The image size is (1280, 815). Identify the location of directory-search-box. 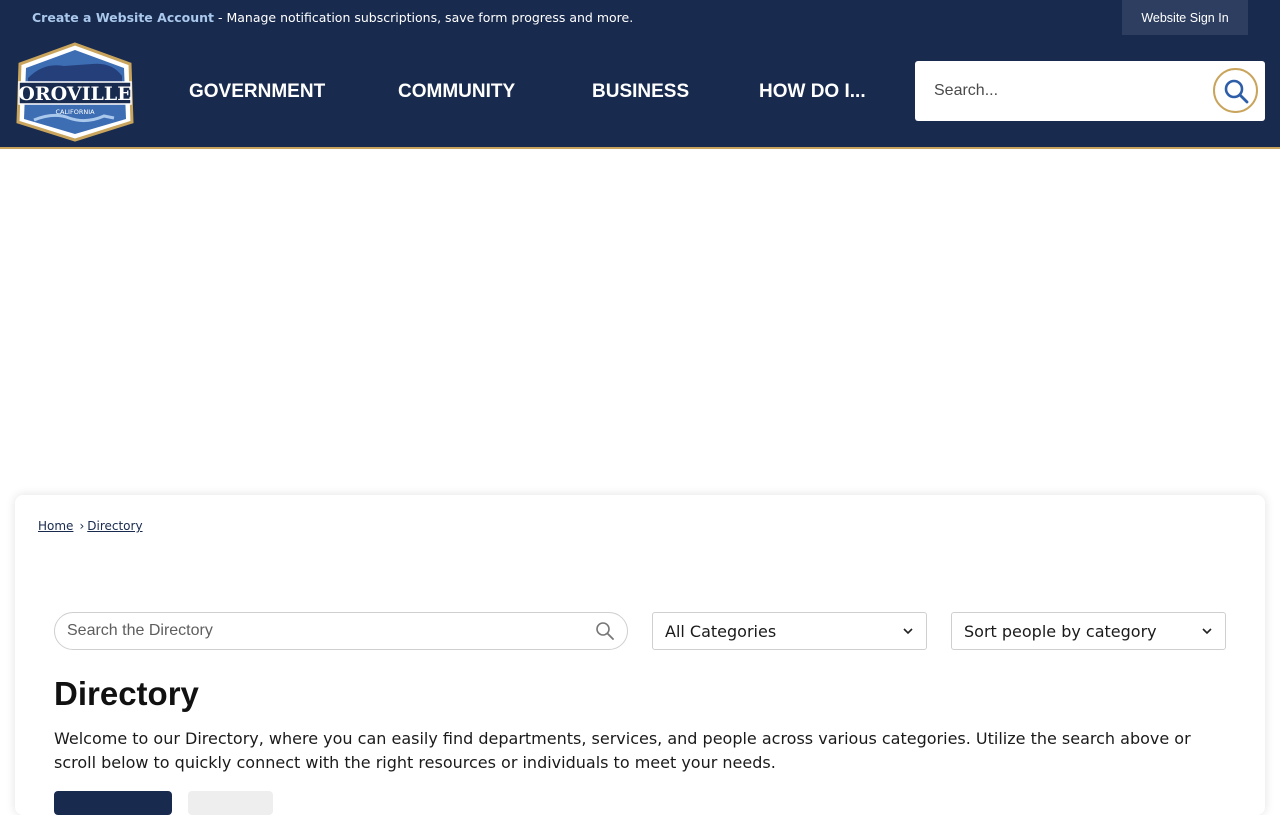
(341, 631).